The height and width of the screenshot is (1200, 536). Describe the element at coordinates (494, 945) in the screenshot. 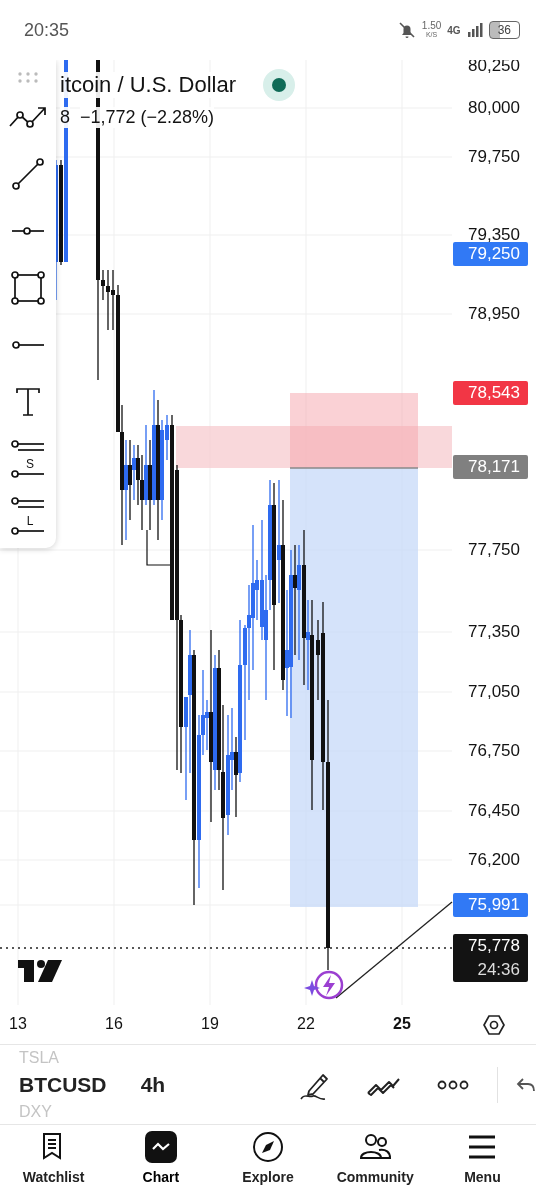

I see `price-value: 75,778` at that location.